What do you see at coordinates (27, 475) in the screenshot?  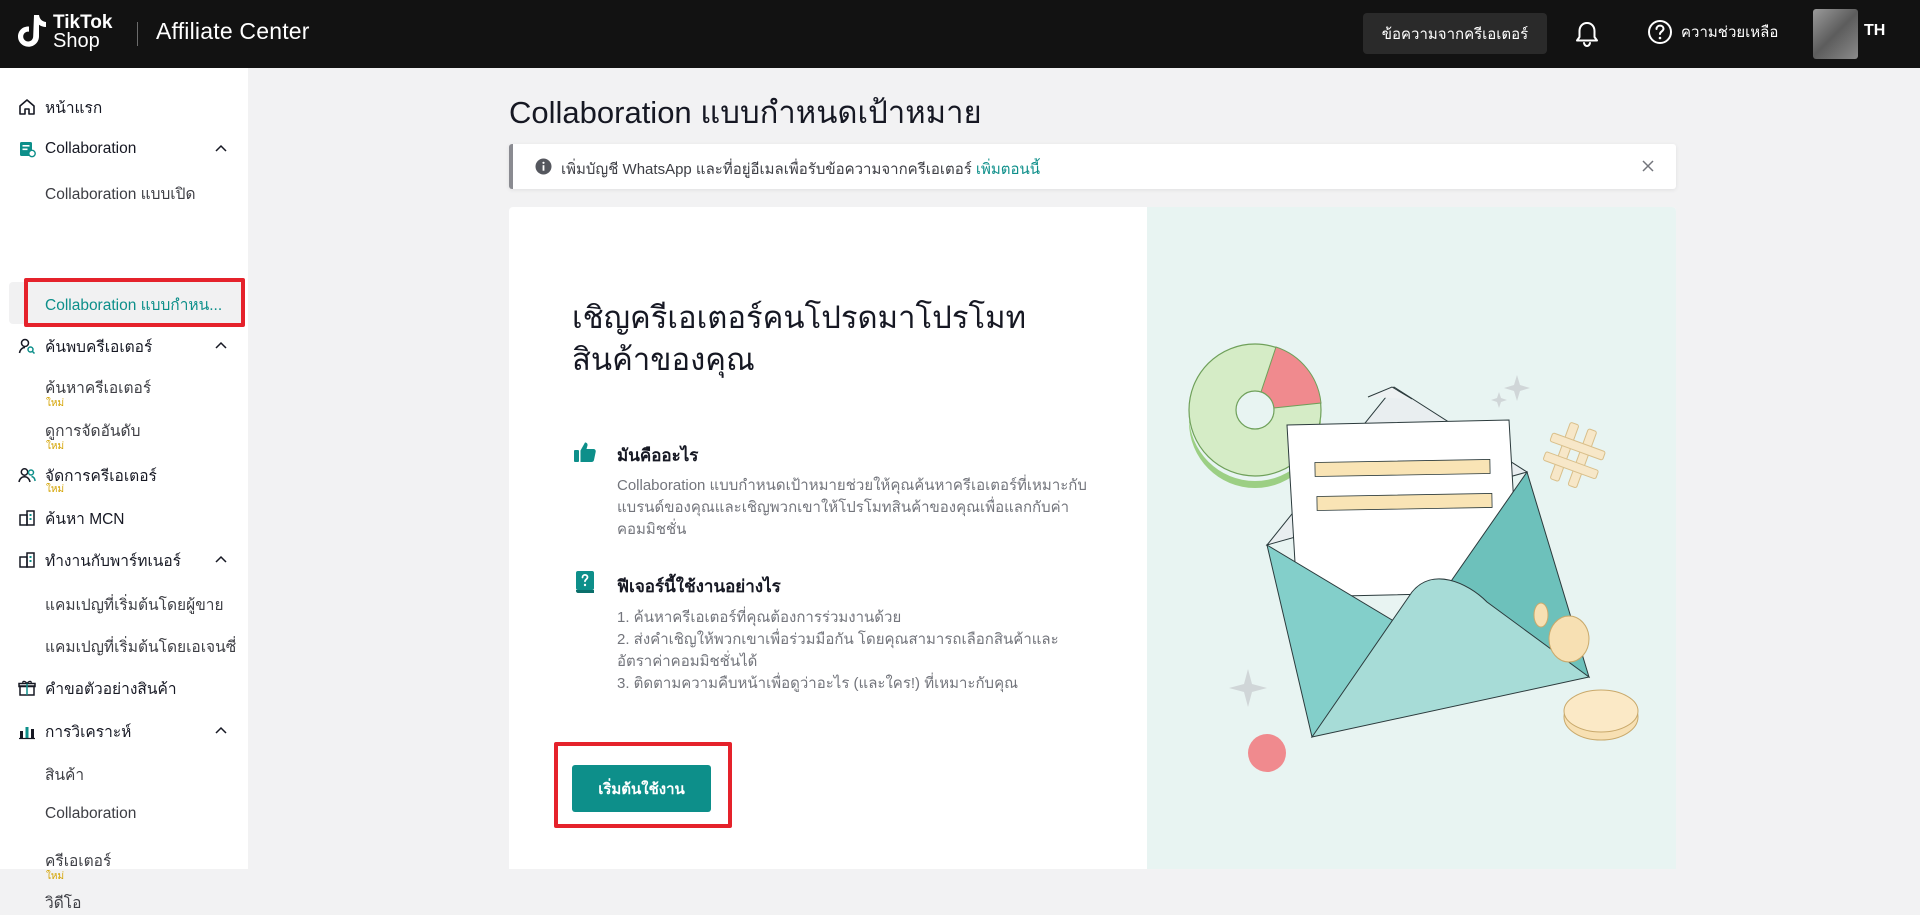 I see `users-icon` at bounding box center [27, 475].